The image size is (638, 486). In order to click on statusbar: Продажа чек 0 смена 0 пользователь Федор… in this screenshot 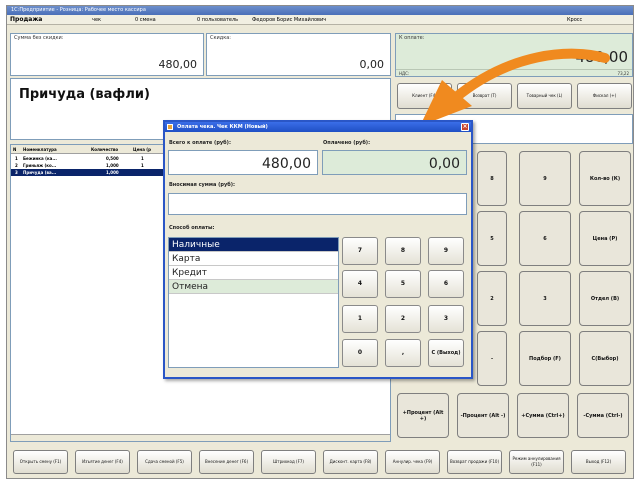, I will do `click(320, 20)`.